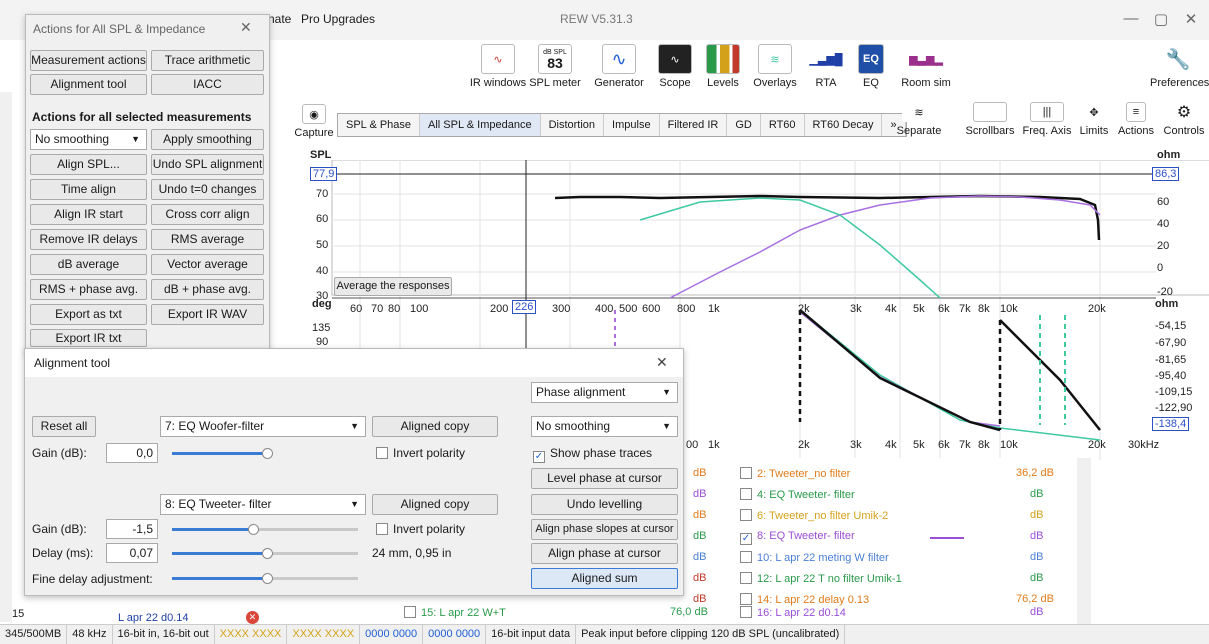  I want to click on rms-average-button: RMS average, so click(207, 239).